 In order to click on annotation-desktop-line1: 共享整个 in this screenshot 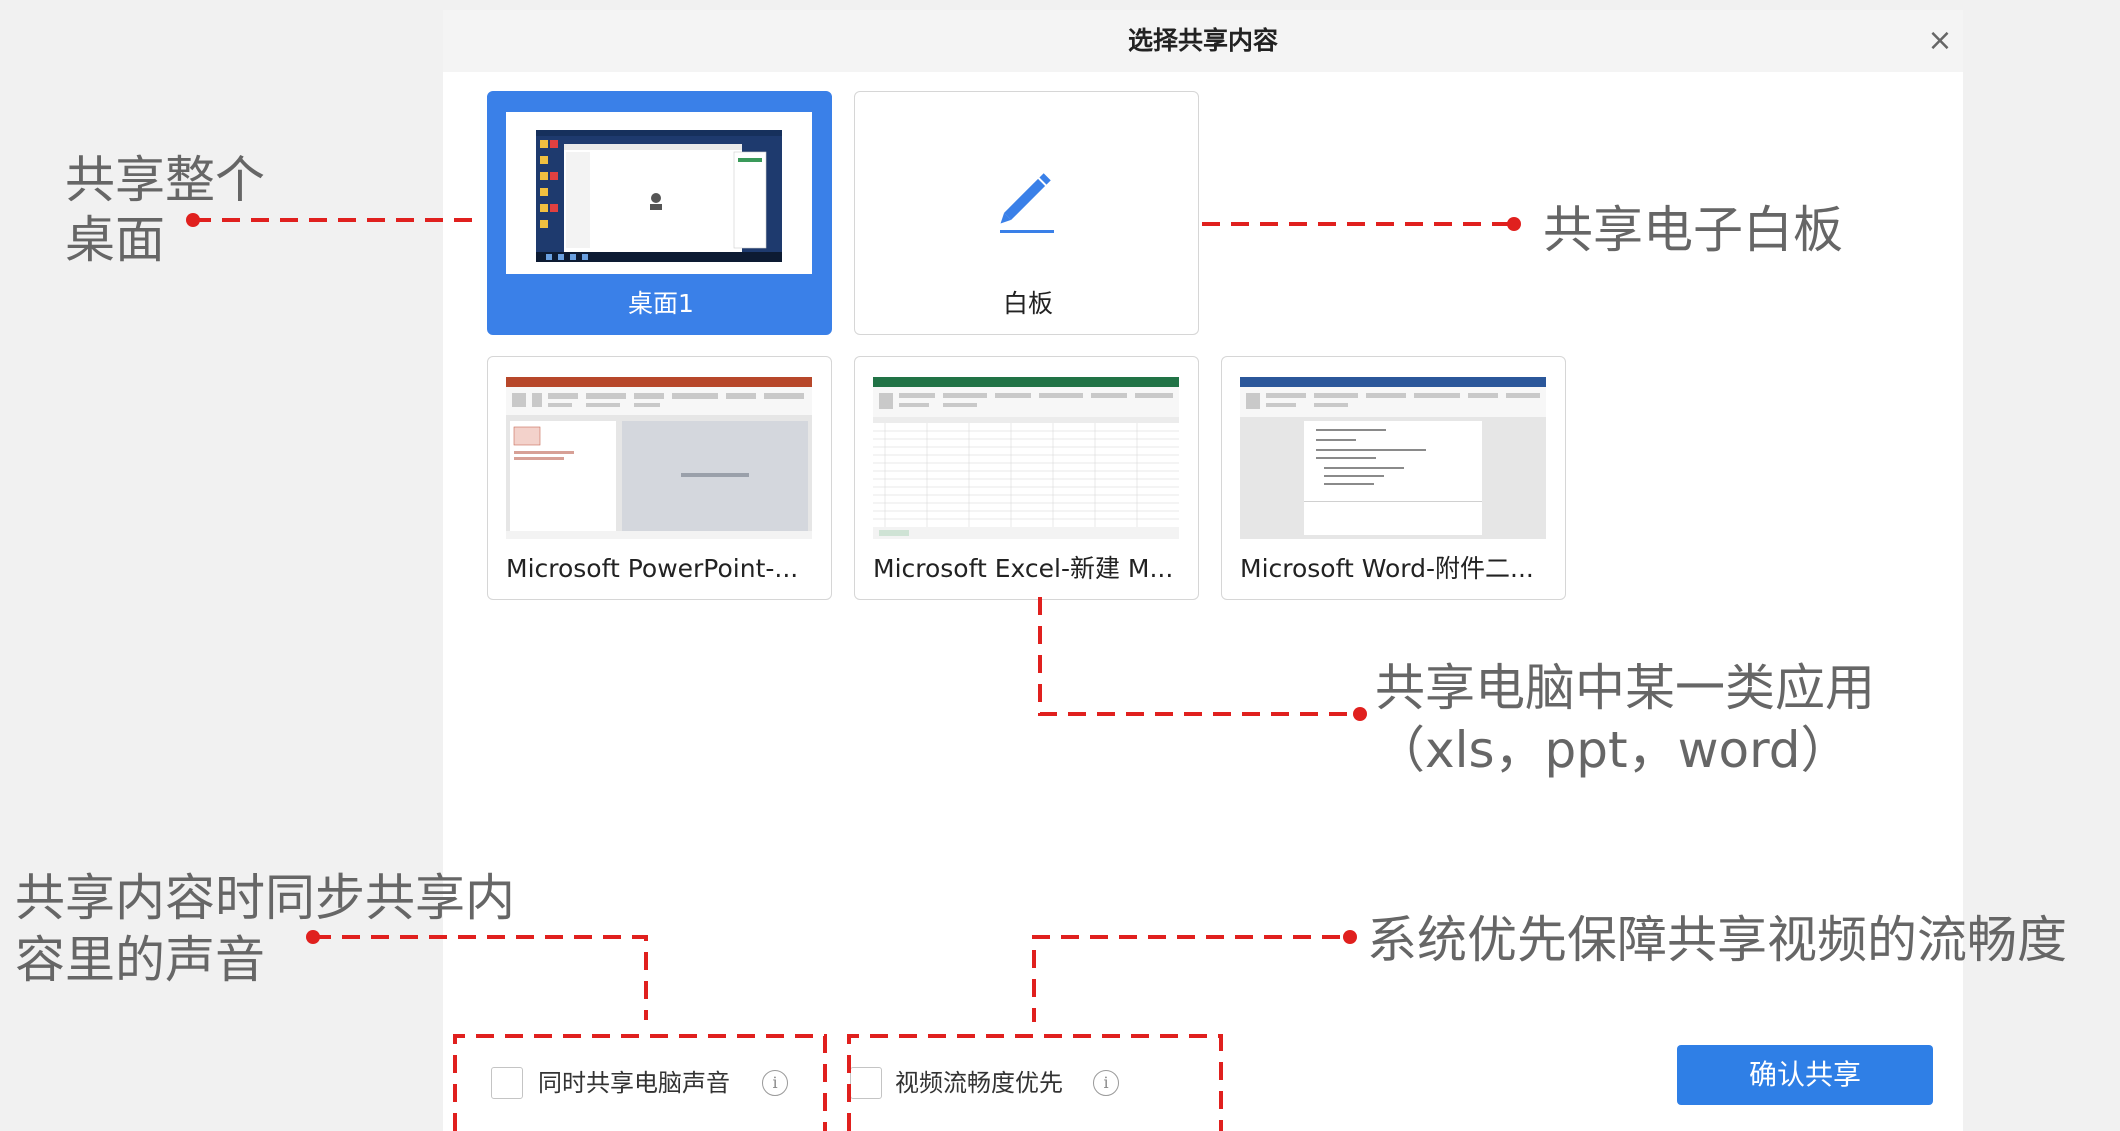, I will do `click(165, 180)`.